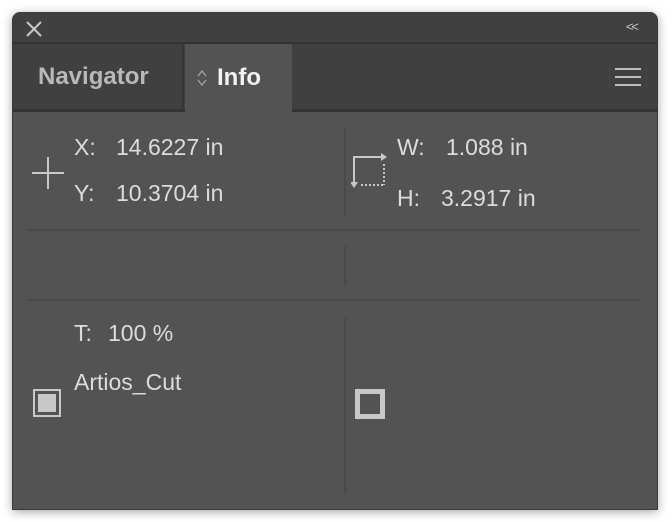 The width and height of the screenshot is (672, 522). What do you see at coordinates (170, 193) in the screenshot?
I see `y-value: 10.3704 in` at bounding box center [170, 193].